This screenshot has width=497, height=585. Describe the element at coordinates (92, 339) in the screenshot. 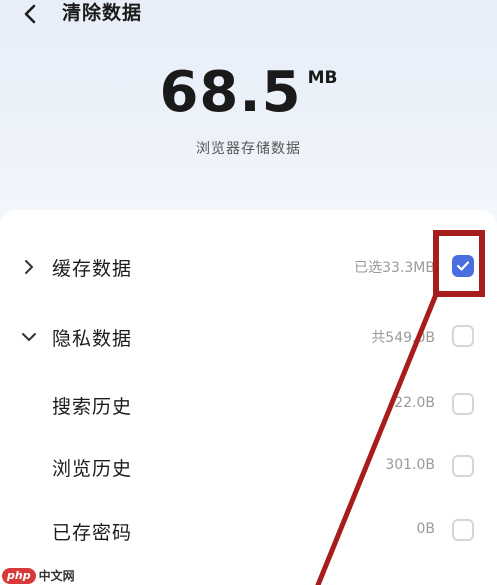

I see `list-item-label: 隐私数据` at that location.